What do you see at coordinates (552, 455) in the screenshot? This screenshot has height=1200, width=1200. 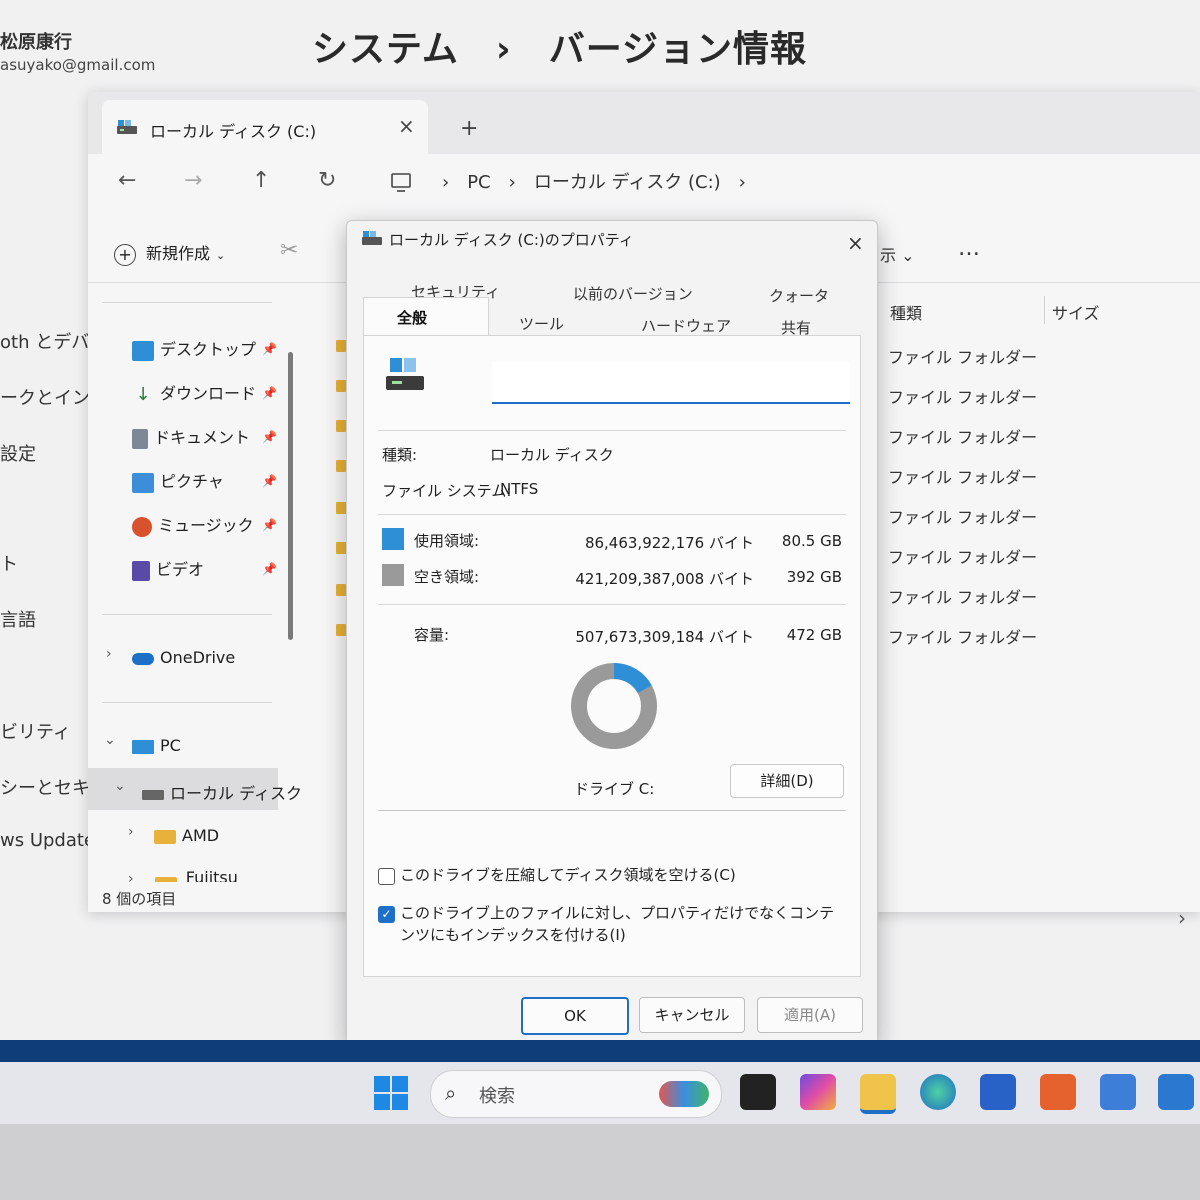 I see `type-value: ローカル ディスク` at bounding box center [552, 455].